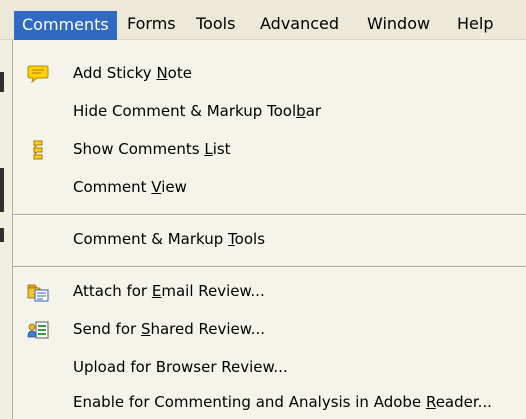 This screenshot has height=419, width=526. What do you see at coordinates (269, 73) in the screenshot?
I see `menu-item-add-sticky-note: Add Sticky Note` at bounding box center [269, 73].